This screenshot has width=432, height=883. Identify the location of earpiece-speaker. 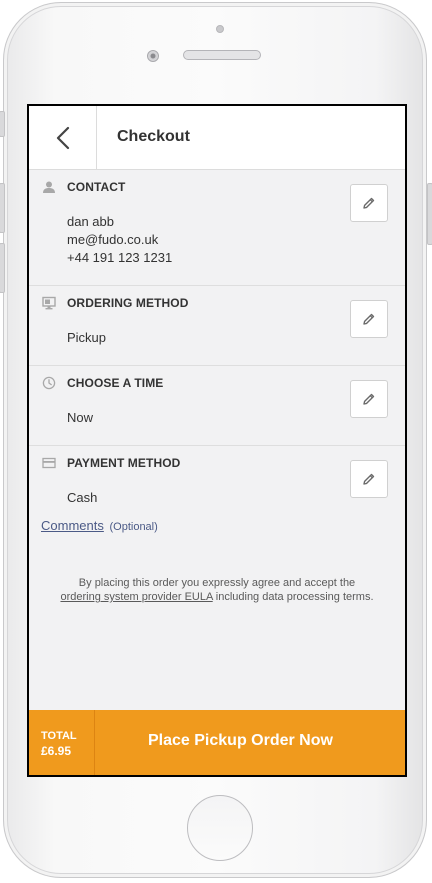
(222, 55).